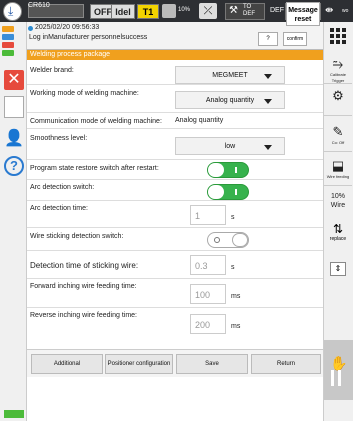 This screenshot has height=421, width=353. What do you see at coordinates (8, 41) in the screenshot?
I see `status-leds` at bounding box center [8, 41].